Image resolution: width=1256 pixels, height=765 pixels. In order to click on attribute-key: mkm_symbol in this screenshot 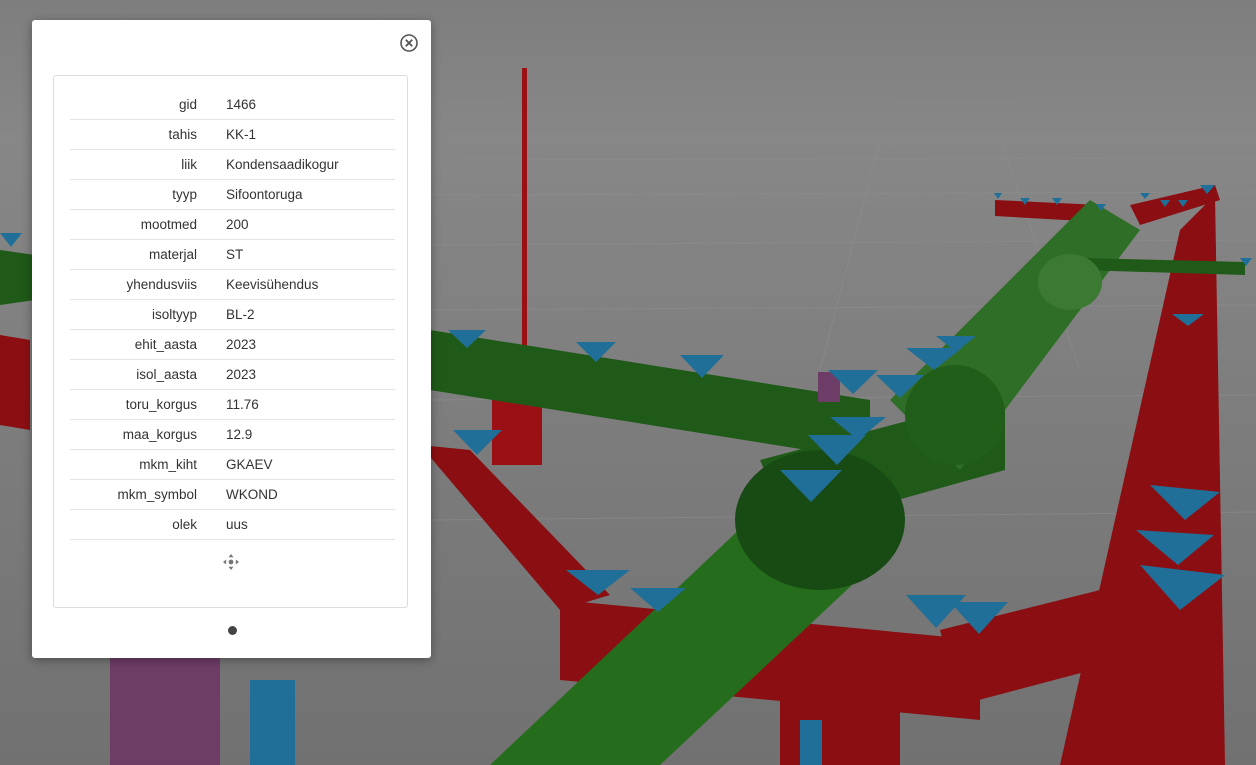, I will do `click(148, 494)`.